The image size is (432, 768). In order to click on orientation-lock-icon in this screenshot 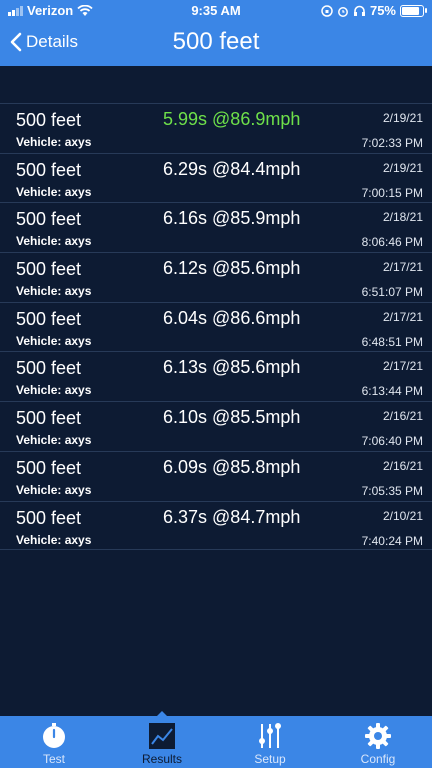, I will do `click(327, 10)`.